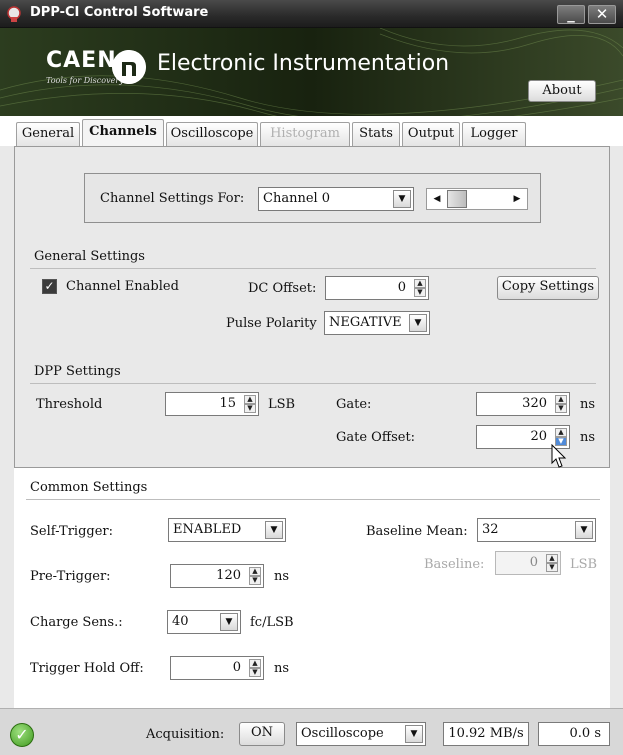  What do you see at coordinates (401, 287) in the screenshot?
I see `dc-offset-value: 0` at bounding box center [401, 287].